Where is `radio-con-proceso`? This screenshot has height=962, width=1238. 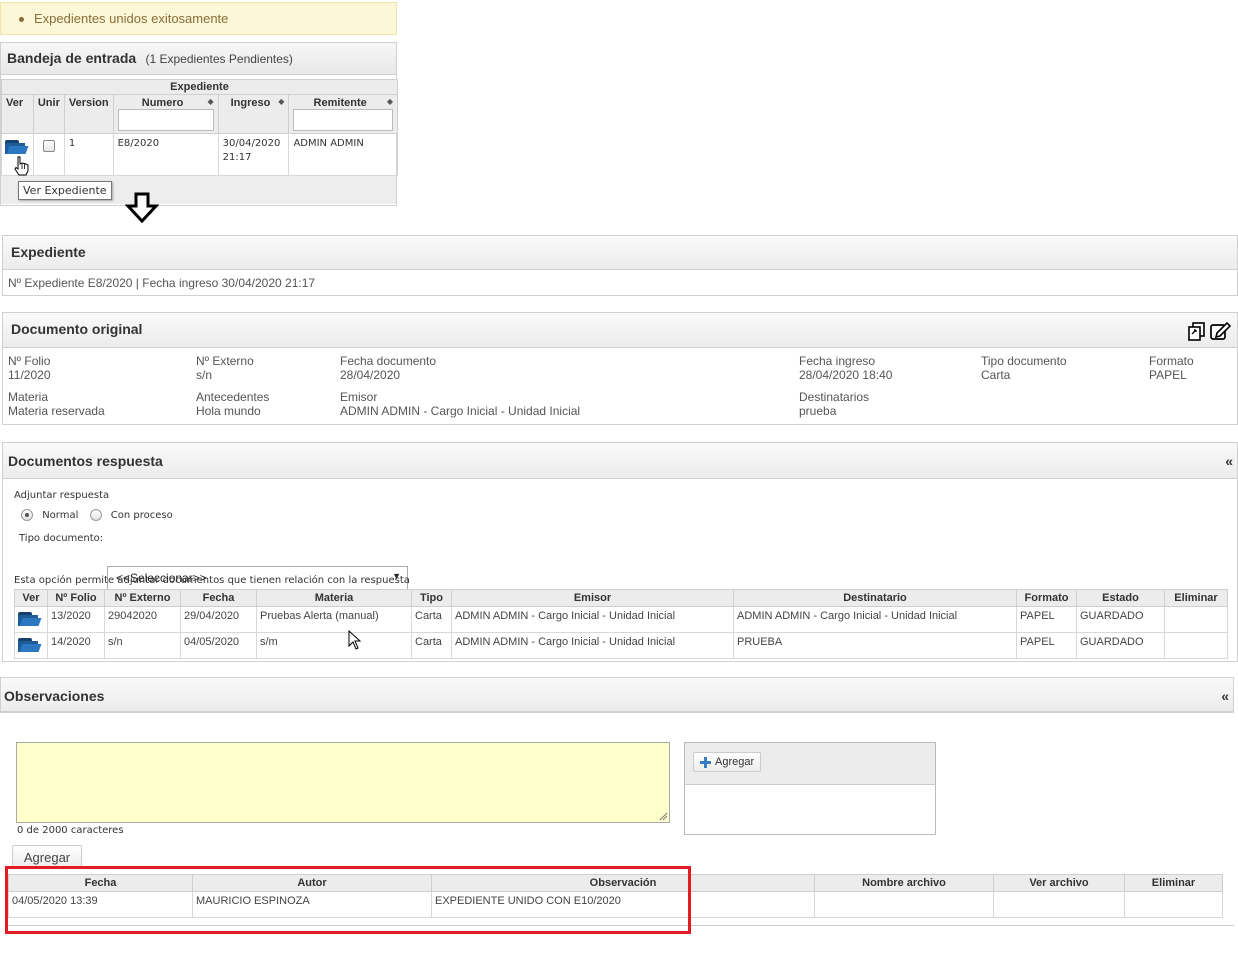 radio-con-proceso is located at coordinates (95, 515).